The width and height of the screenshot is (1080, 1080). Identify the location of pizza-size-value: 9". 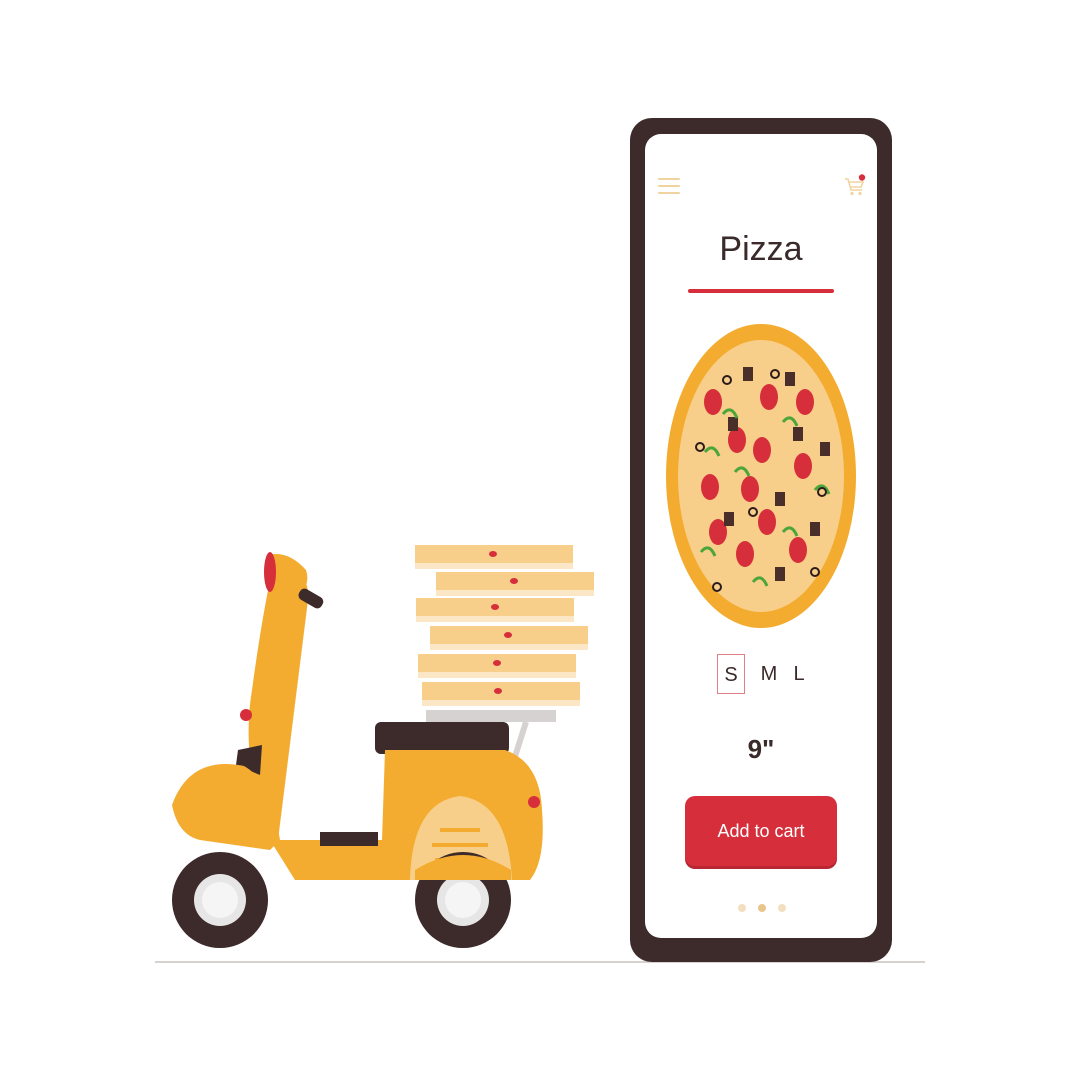
(761, 749).